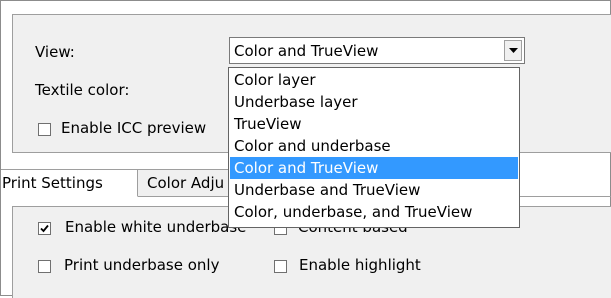 This screenshot has height=298, width=611. I want to click on tab-print-settings-label: Print Settings, so click(52, 183).